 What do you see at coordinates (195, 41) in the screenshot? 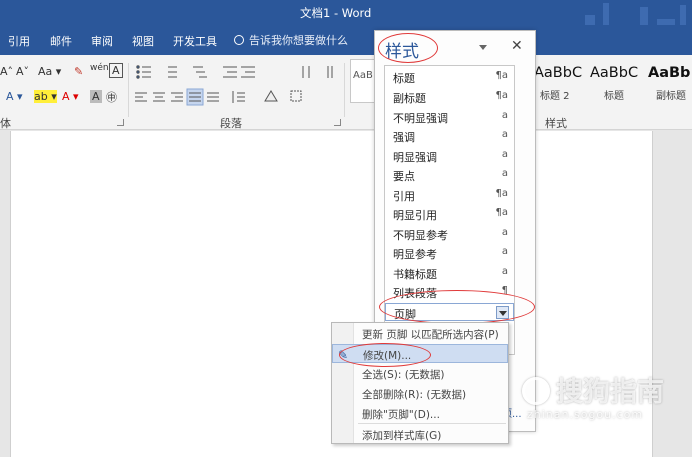
I see `tab-developer: 开发工具` at bounding box center [195, 41].